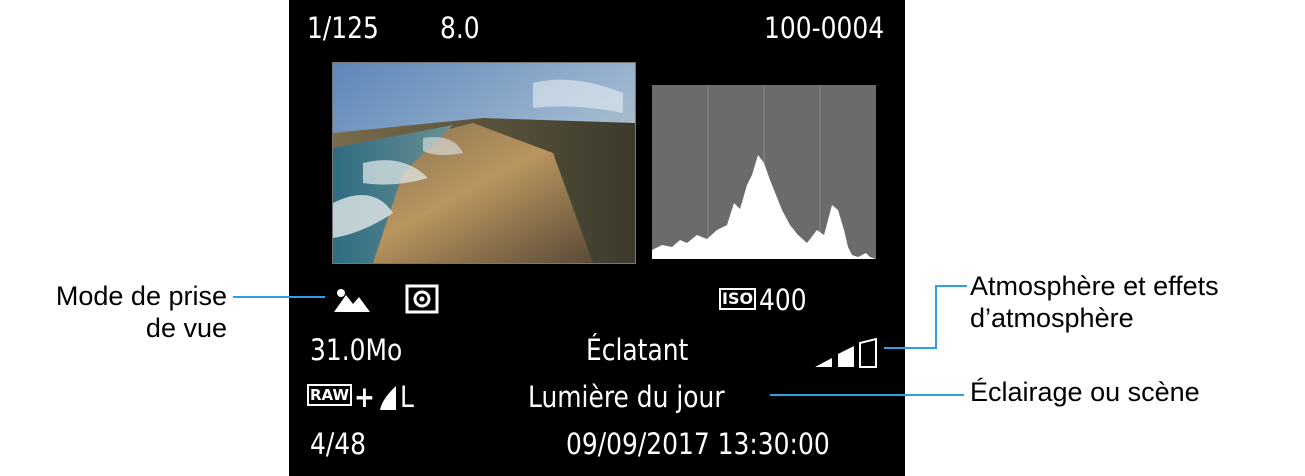  Describe the element at coordinates (951, 286) in the screenshot. I see `ambience-leader-line-top` at that location.